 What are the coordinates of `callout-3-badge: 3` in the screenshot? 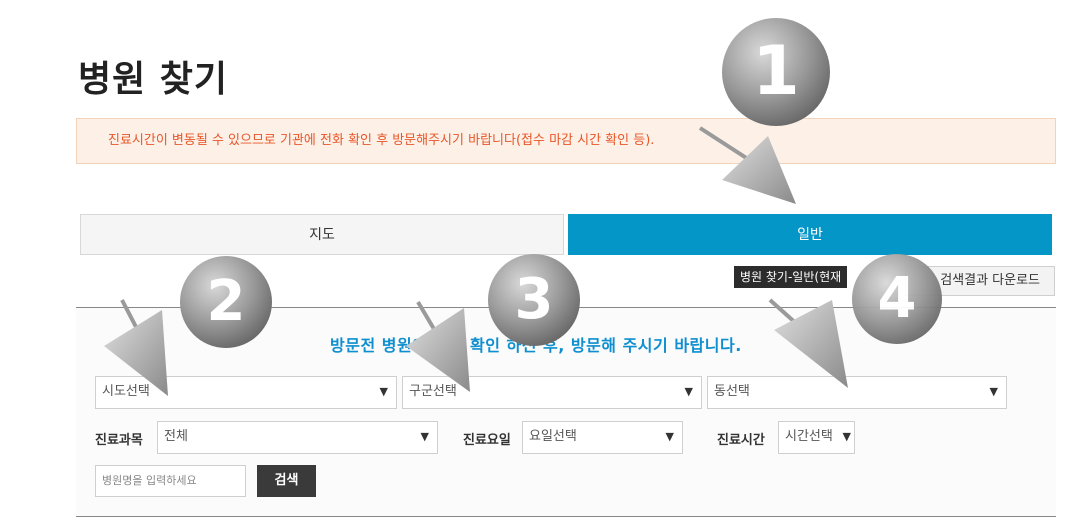 It's located at (534, 300).